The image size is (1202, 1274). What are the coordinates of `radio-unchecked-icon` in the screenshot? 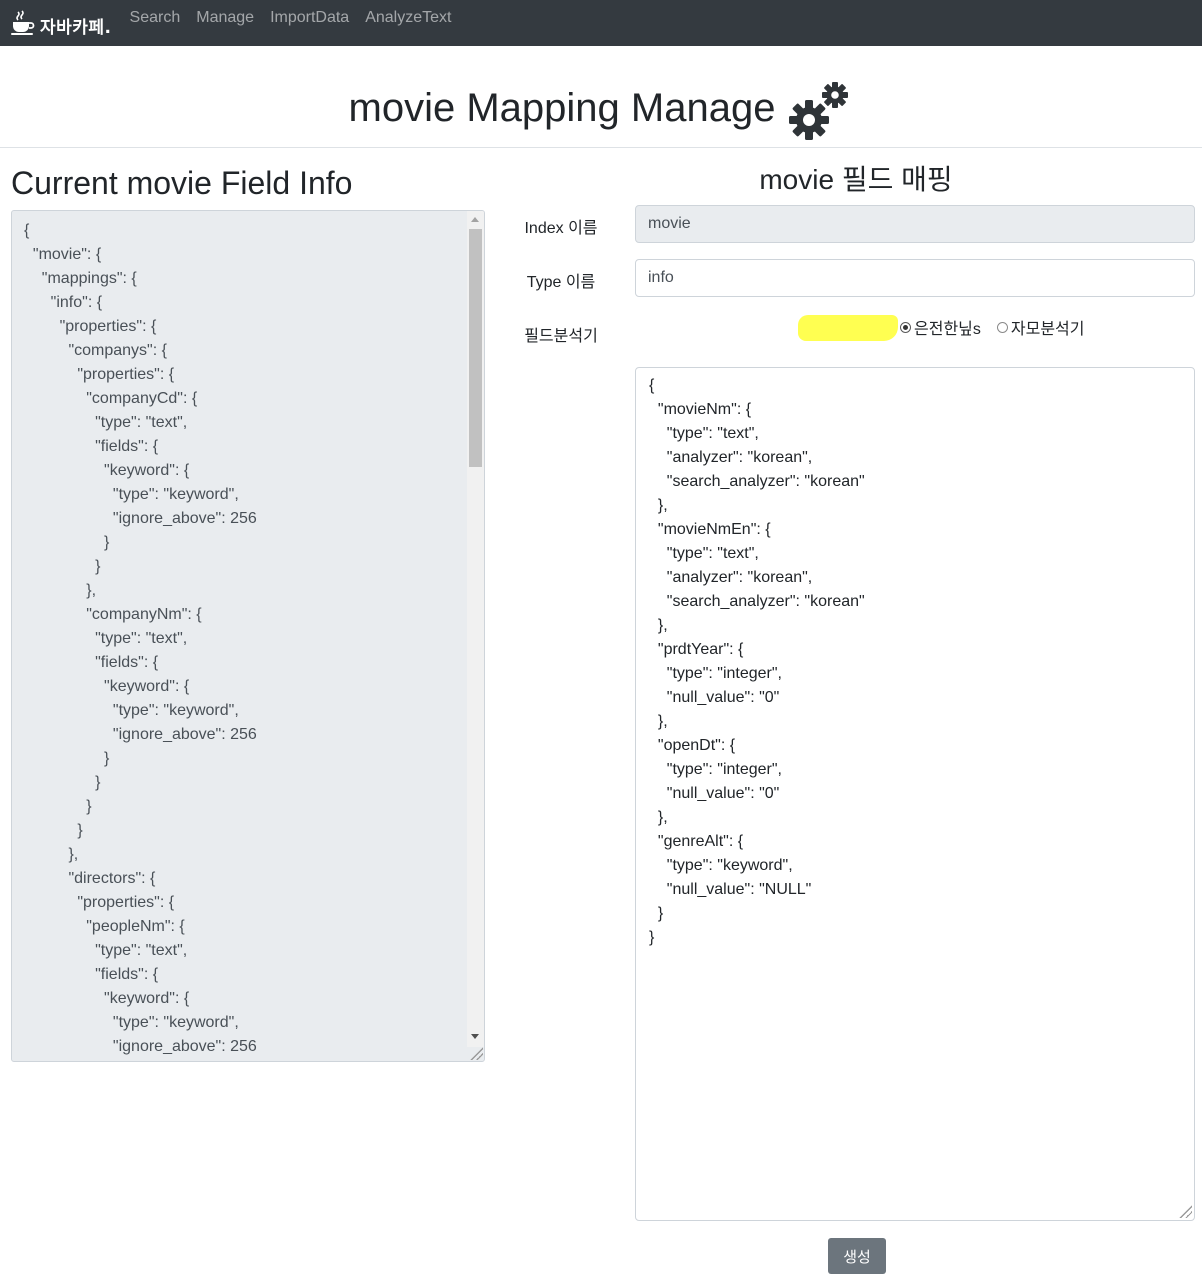 It's located at (1002, 327).